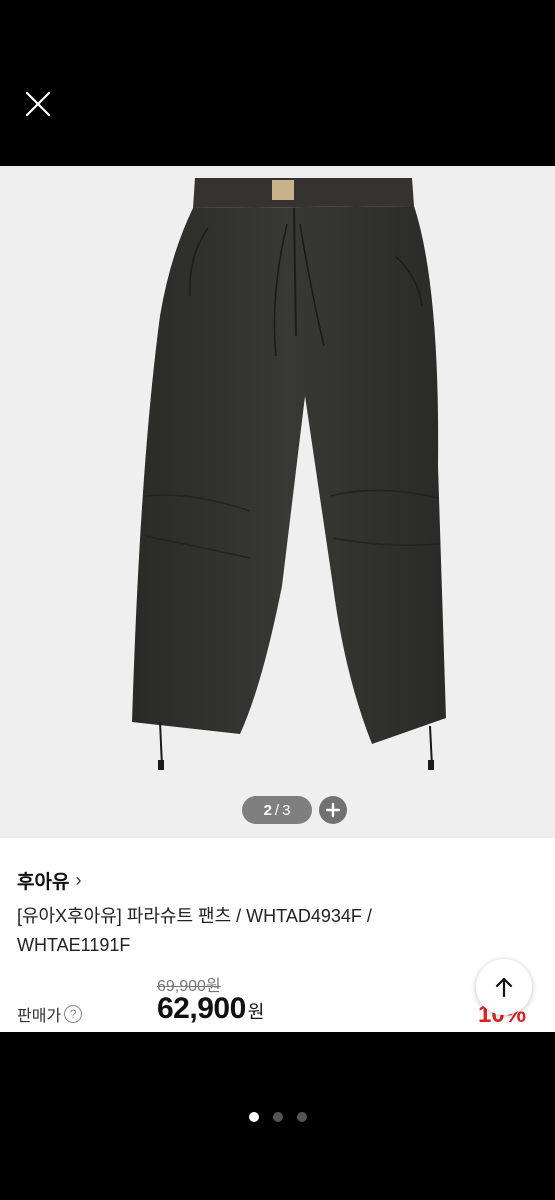 The width and height of the screenshot is (555, 1200). I want to click on scroll-top-button, so click(504, 987).